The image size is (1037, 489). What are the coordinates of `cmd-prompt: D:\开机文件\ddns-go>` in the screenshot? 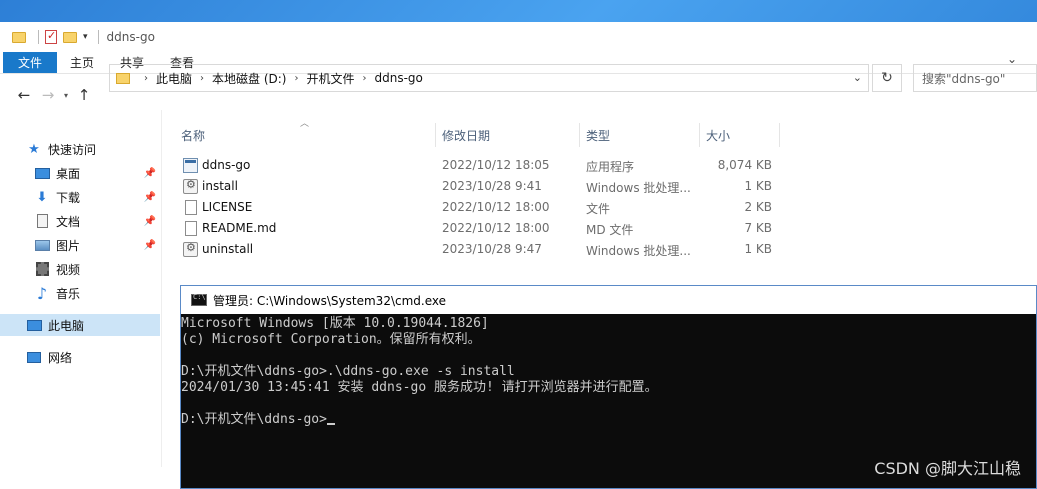 It's located at (254, 419).